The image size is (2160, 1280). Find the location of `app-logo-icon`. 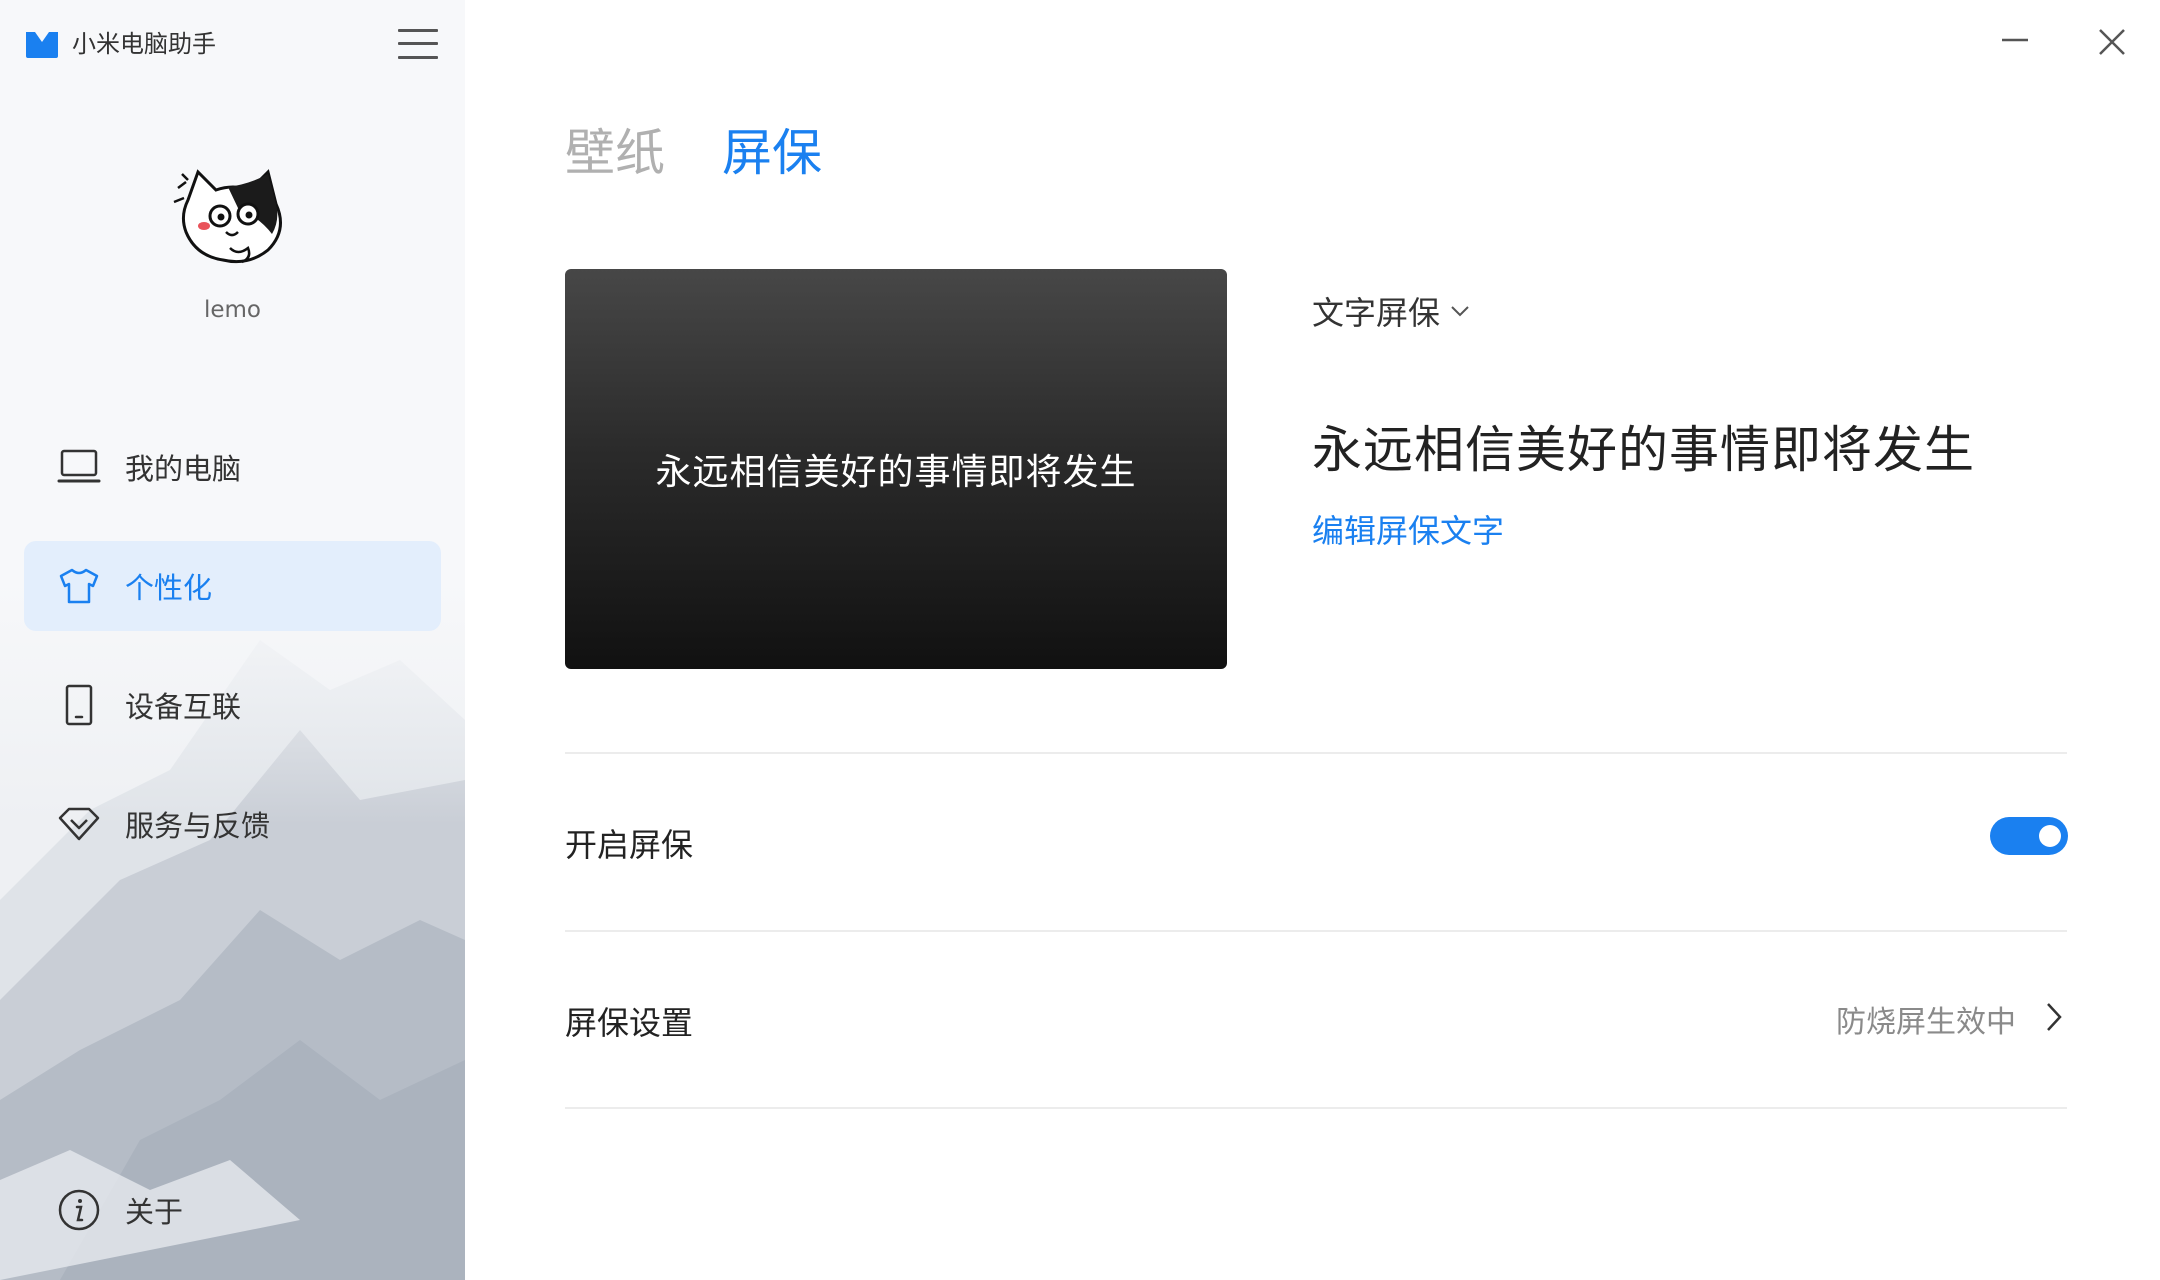

app-logo-icon is located at coordinates (42, 45).